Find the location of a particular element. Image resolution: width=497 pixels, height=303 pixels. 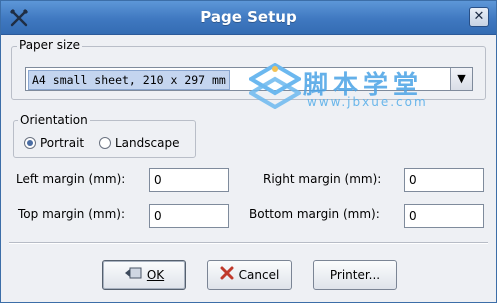

radio-landscape-label: Landscape is located at coordinates (147, 143).